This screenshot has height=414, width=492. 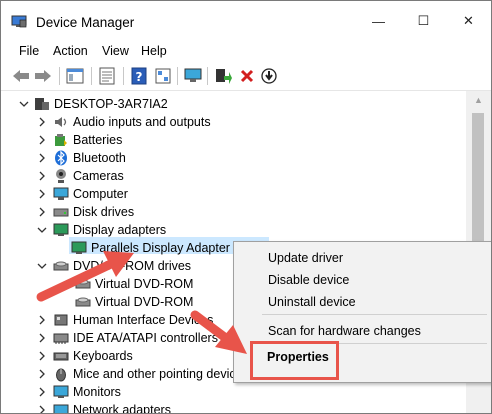 I want to click on forward-icon, so click(x=43, y=76).